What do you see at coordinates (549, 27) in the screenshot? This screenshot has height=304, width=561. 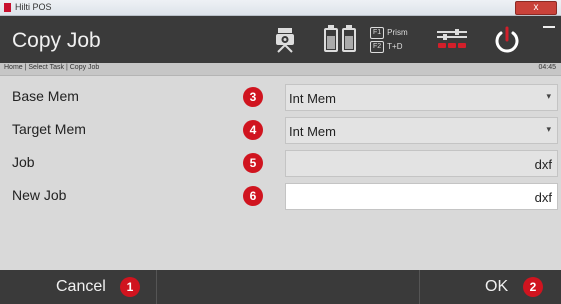 I see `minimize-button` at bounding box center [549, 27].